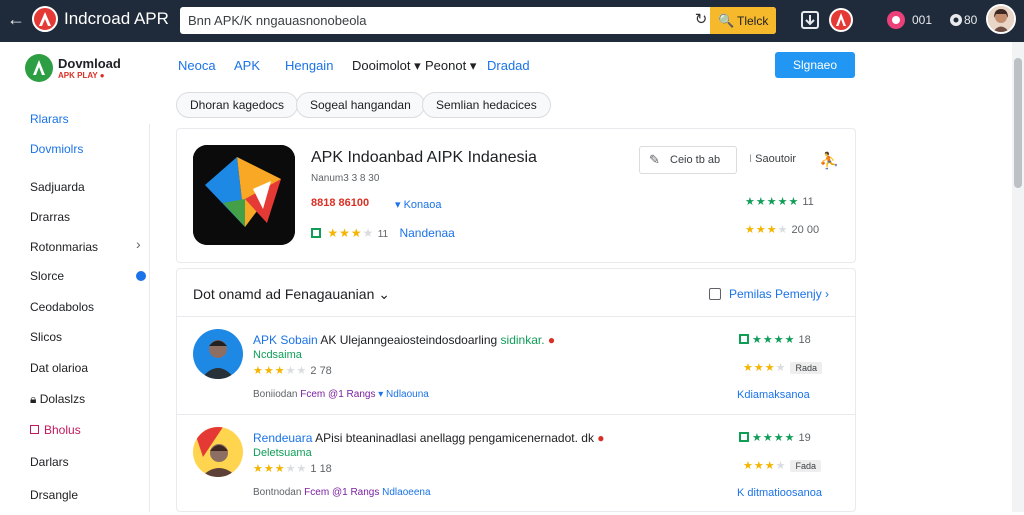 The image size is (1024, 515). I want to click on review-rating-value: 18, so click(804, 340).